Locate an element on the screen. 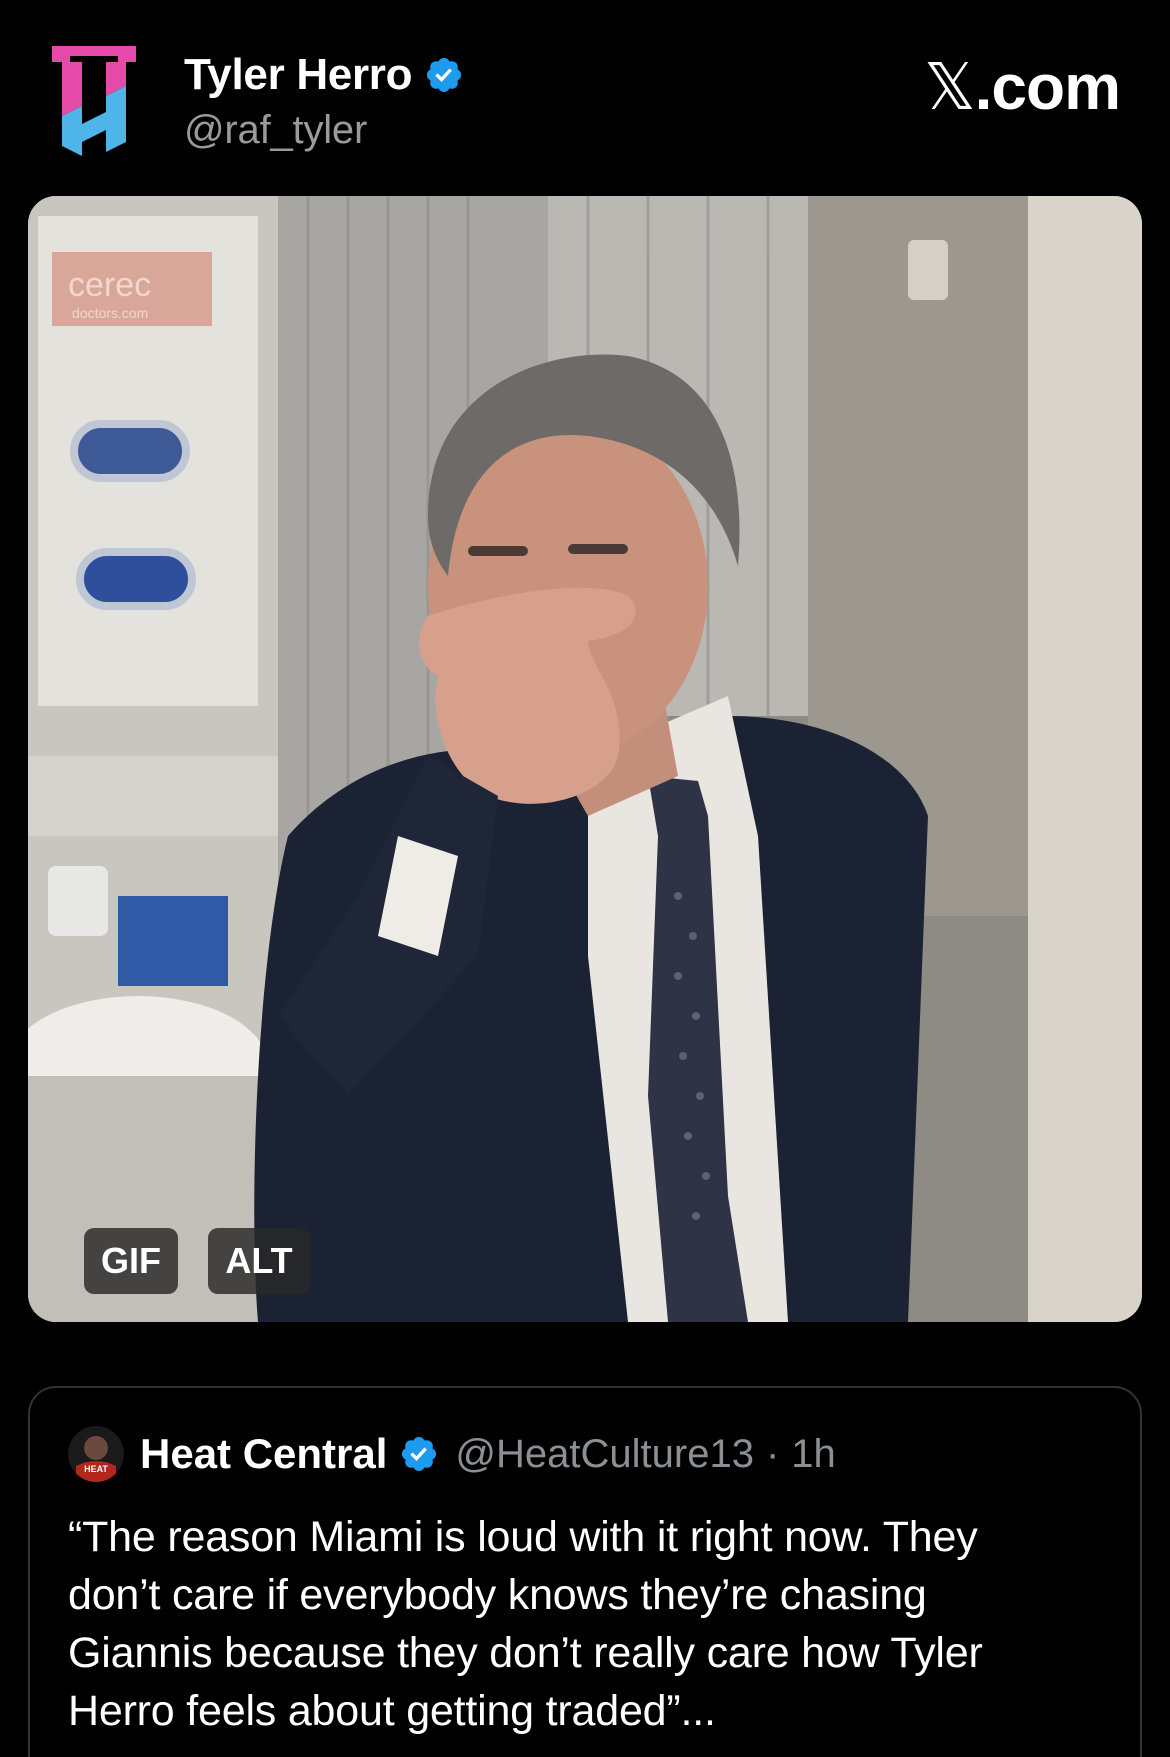 Image resolution: width=1170 pixels, height=1757 pixels. post-header: Tyler Herro @raf_tyler 𝕏.com is located at coordinates (585, 95).